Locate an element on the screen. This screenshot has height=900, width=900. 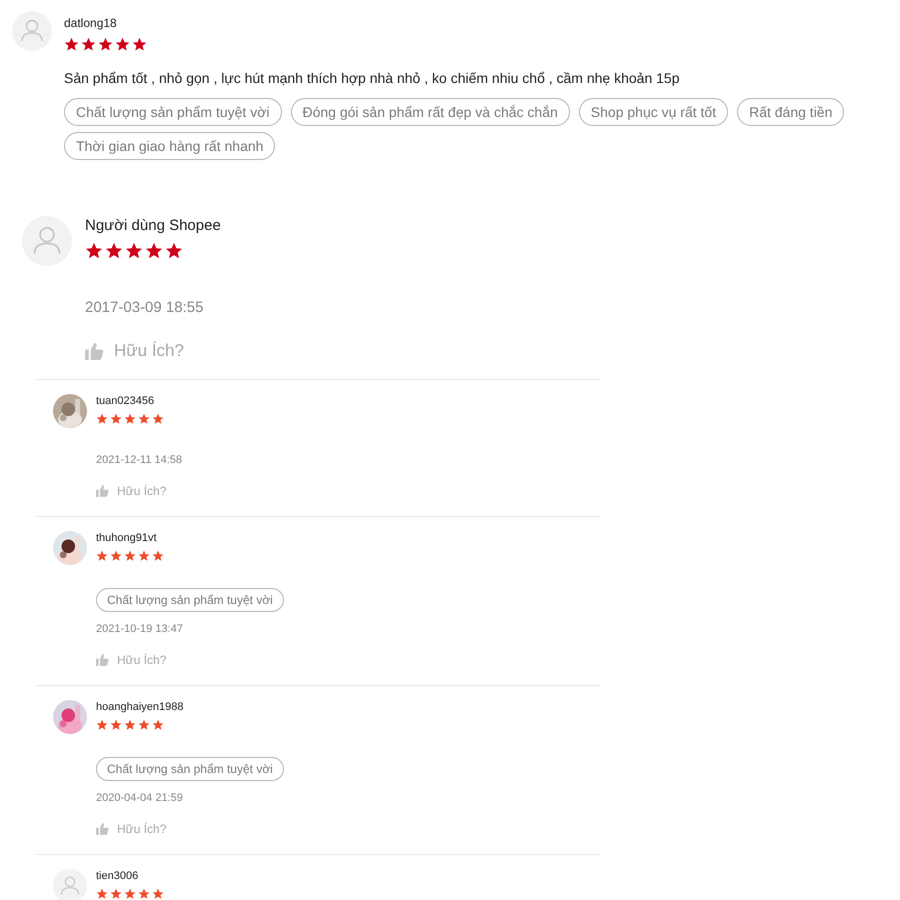
review-date: 2021-10-19 13:47 is located at coordinates (139, 629).